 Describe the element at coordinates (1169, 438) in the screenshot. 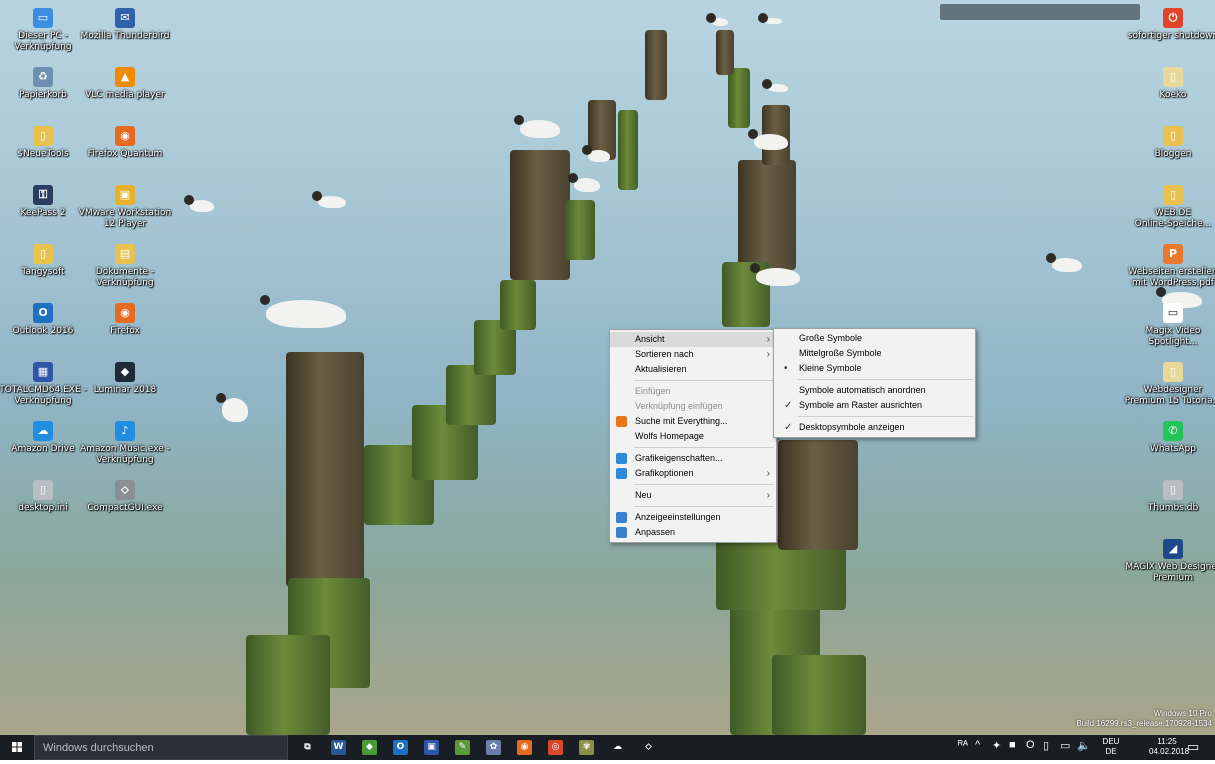

I see `desktop-icon: ✆ WhatsApp` at that location.